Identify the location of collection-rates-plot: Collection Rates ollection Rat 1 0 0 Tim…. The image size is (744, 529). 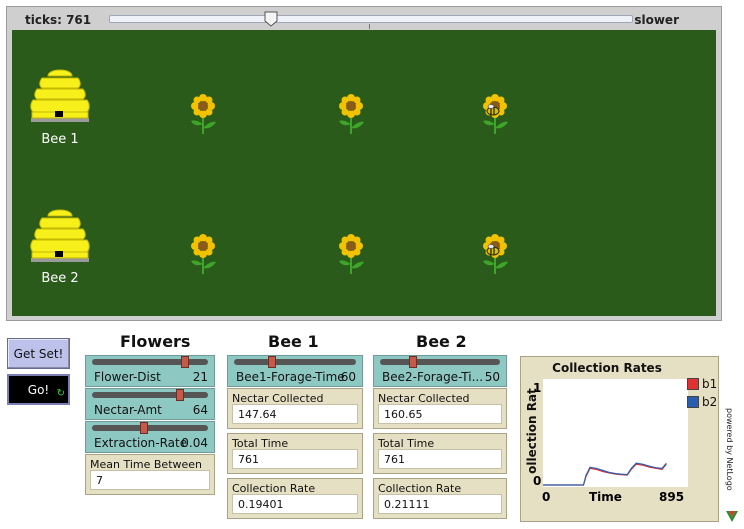
(619, 439).